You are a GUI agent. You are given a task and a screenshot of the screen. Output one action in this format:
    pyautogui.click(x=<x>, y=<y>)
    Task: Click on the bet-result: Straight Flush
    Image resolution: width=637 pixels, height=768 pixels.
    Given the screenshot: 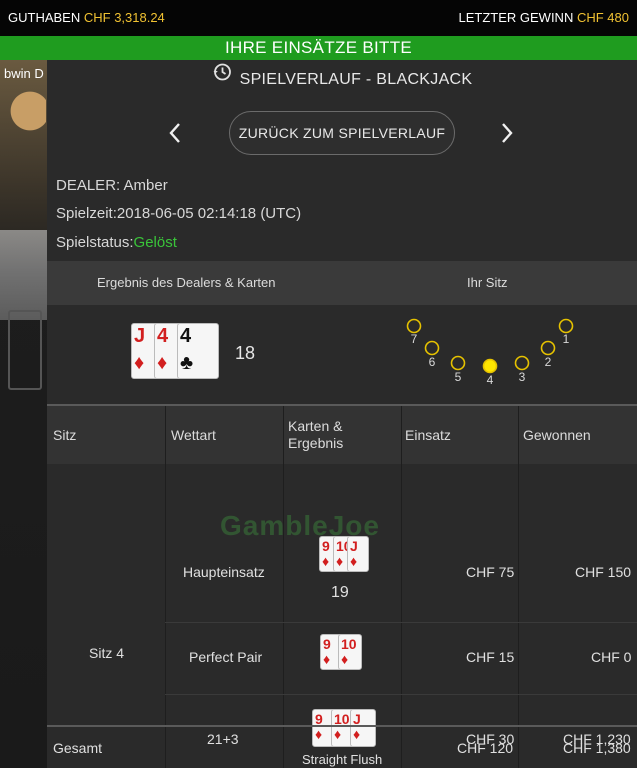 What is the action you would take?
    pyautogui.click(x=342, y=759)
    